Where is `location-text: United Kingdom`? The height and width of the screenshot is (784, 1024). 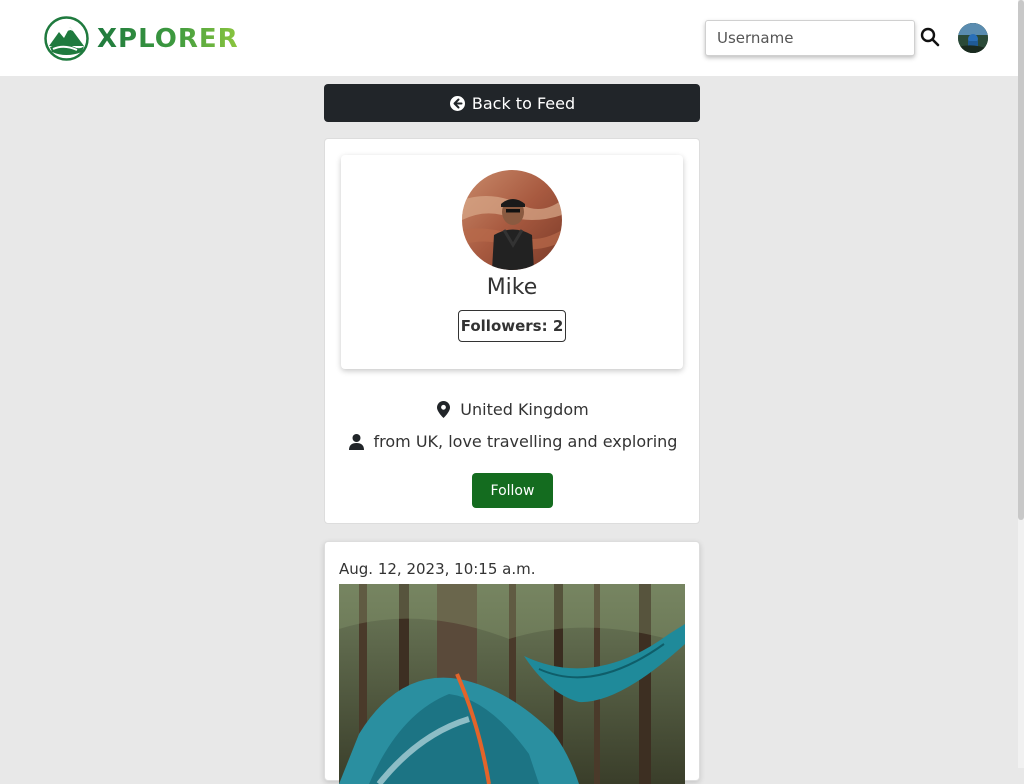
location-text: United Kingdom is located at coordinates (524, 409).